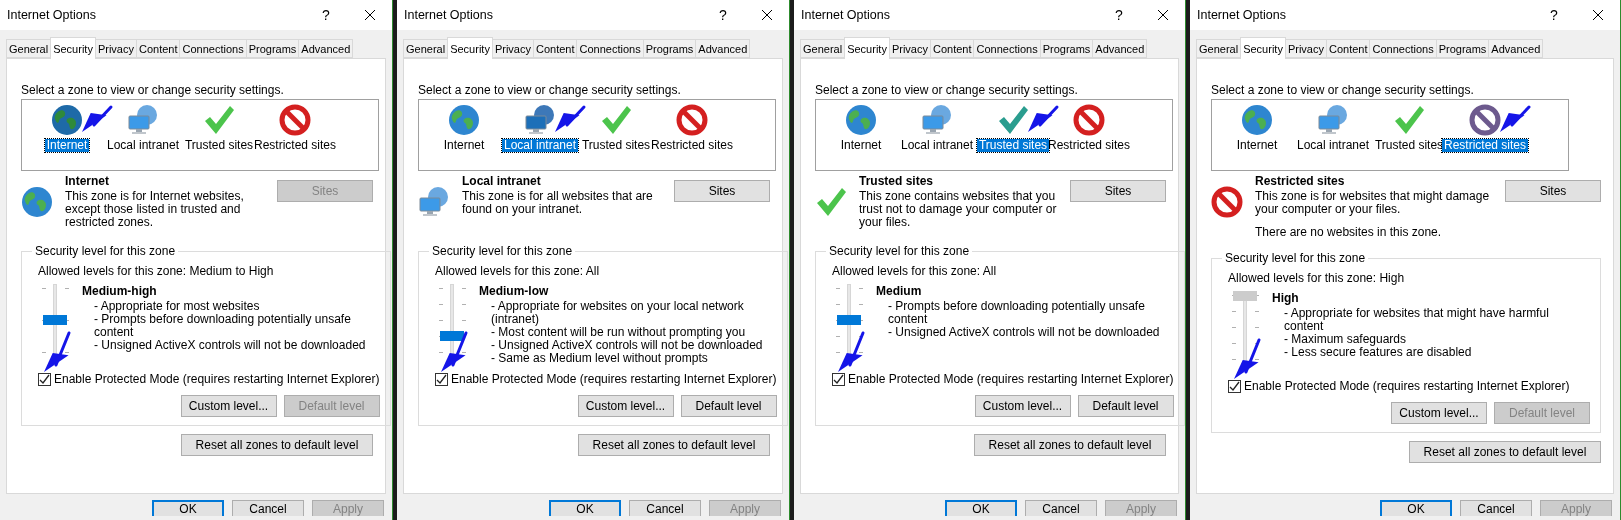 The width and height of the screenshot is (1621, 520). What do you see at coordinates (915, 271) in the screenshot?
I see `allowed-levels-text: Allowed levels for this zone: All` at bounding box center [915, 271].